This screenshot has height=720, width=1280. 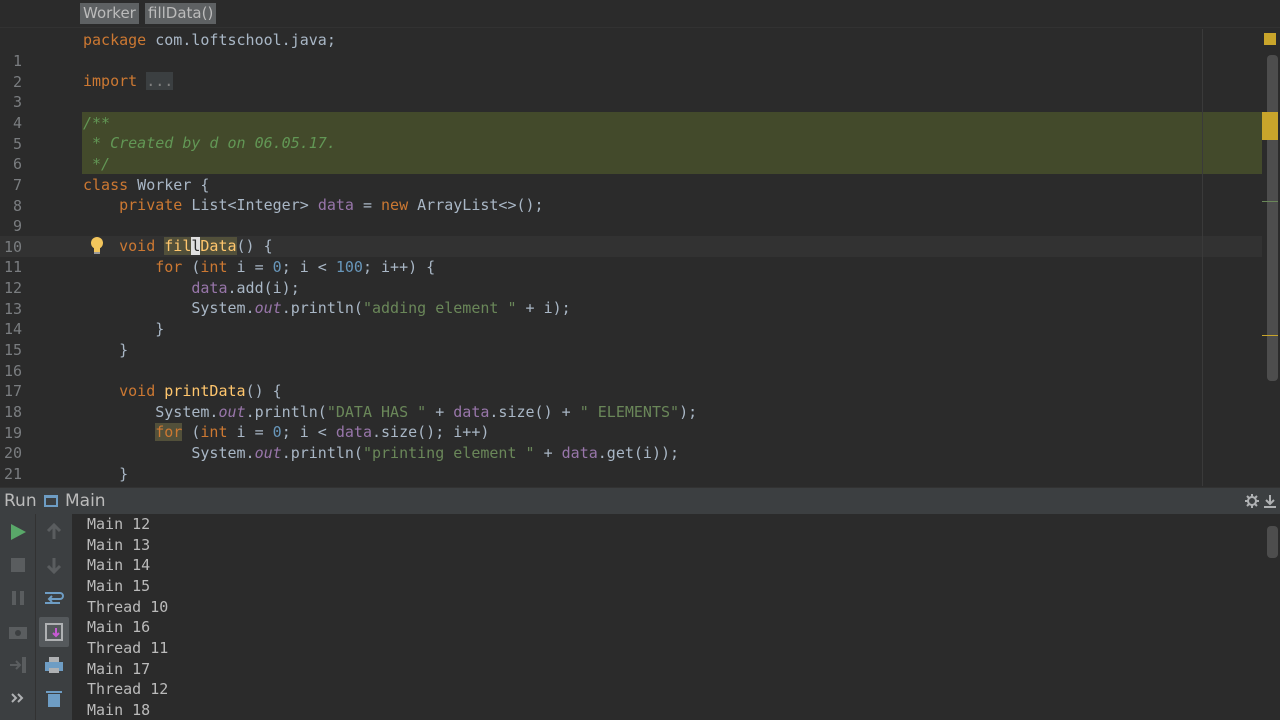 I want to click on console-line: Main 18, so click(x=119, y=710).